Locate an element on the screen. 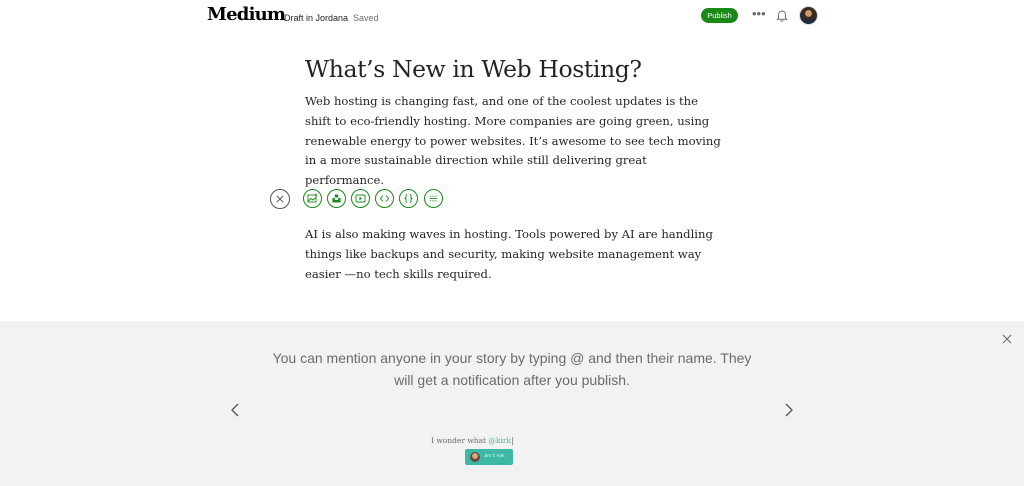 The image size is (1024, 486). embed-icon is located at coordinates (384, 198).